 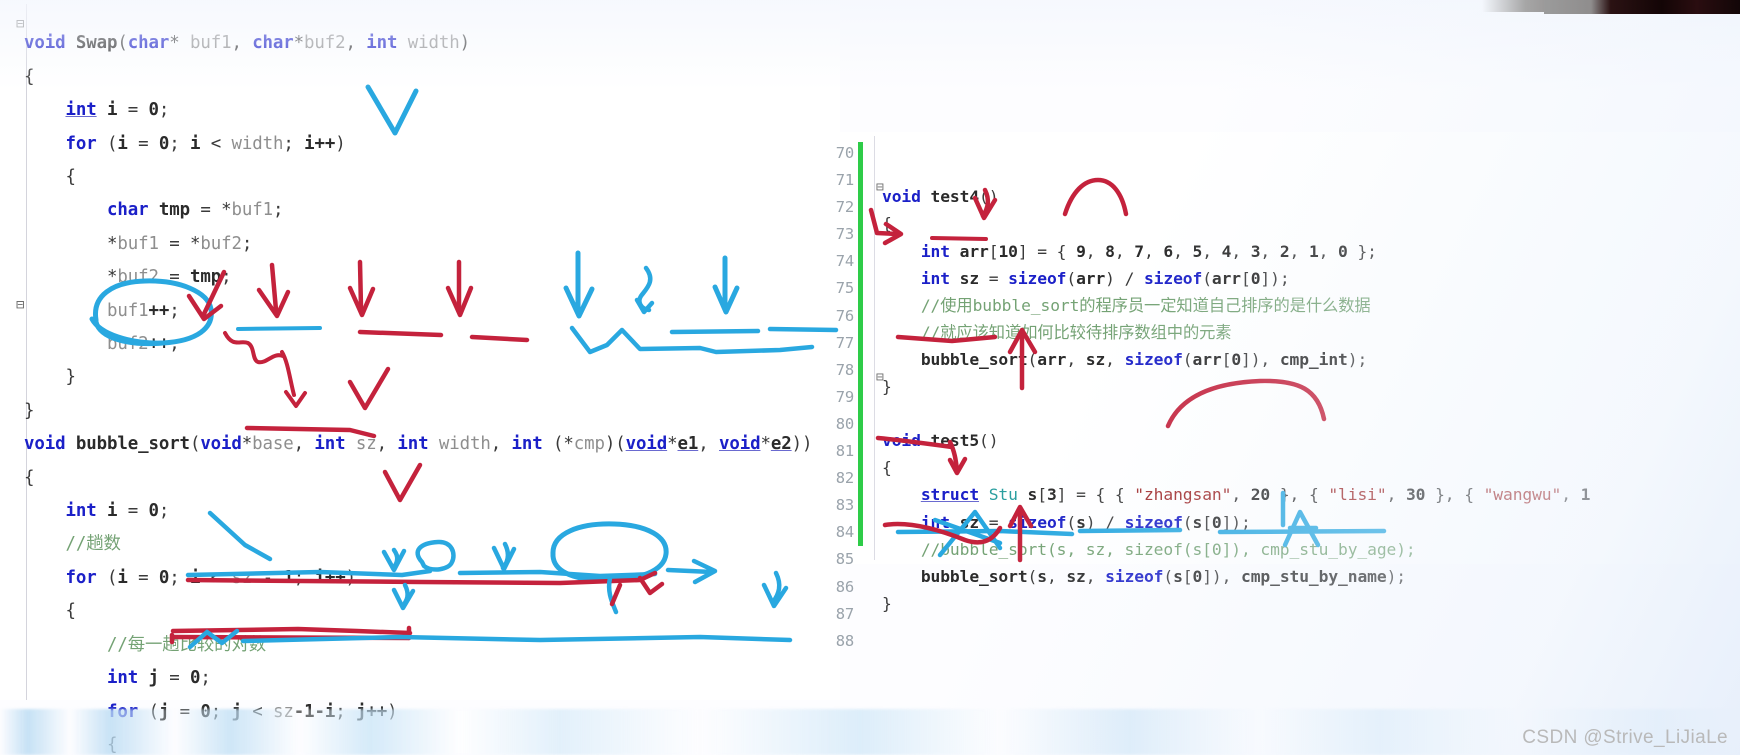 What do you see at coordinates (844, 396) in the screenshot?
I see `line-number: 79` at bounding box center [844, 396].